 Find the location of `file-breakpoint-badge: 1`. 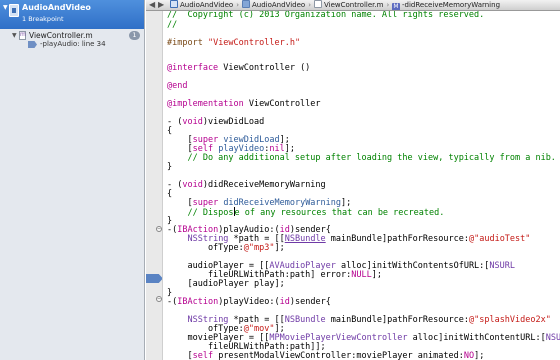

file-breakpoint-badge: 1 is located at coordinates (134, 35).